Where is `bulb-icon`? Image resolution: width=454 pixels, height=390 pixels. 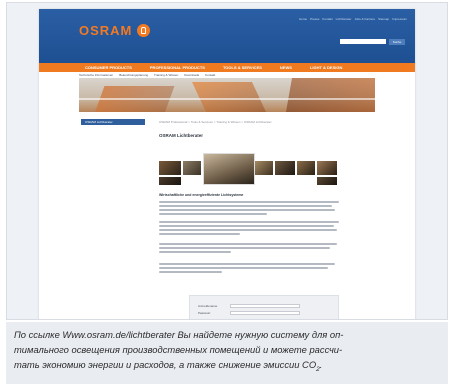
bulb-icon is located at coordinates (144, 30).